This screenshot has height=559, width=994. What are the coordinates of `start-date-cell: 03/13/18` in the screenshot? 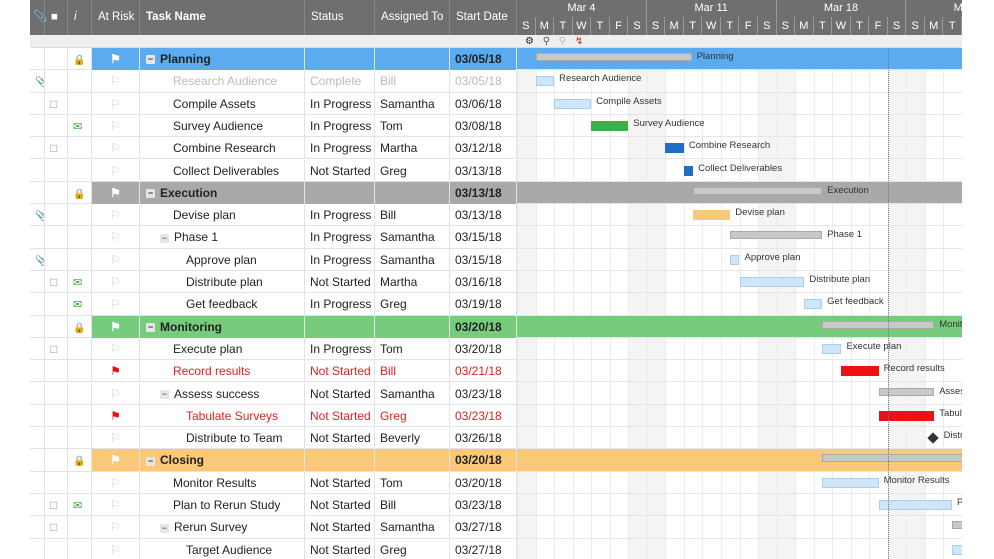 It's located at (483, 170).